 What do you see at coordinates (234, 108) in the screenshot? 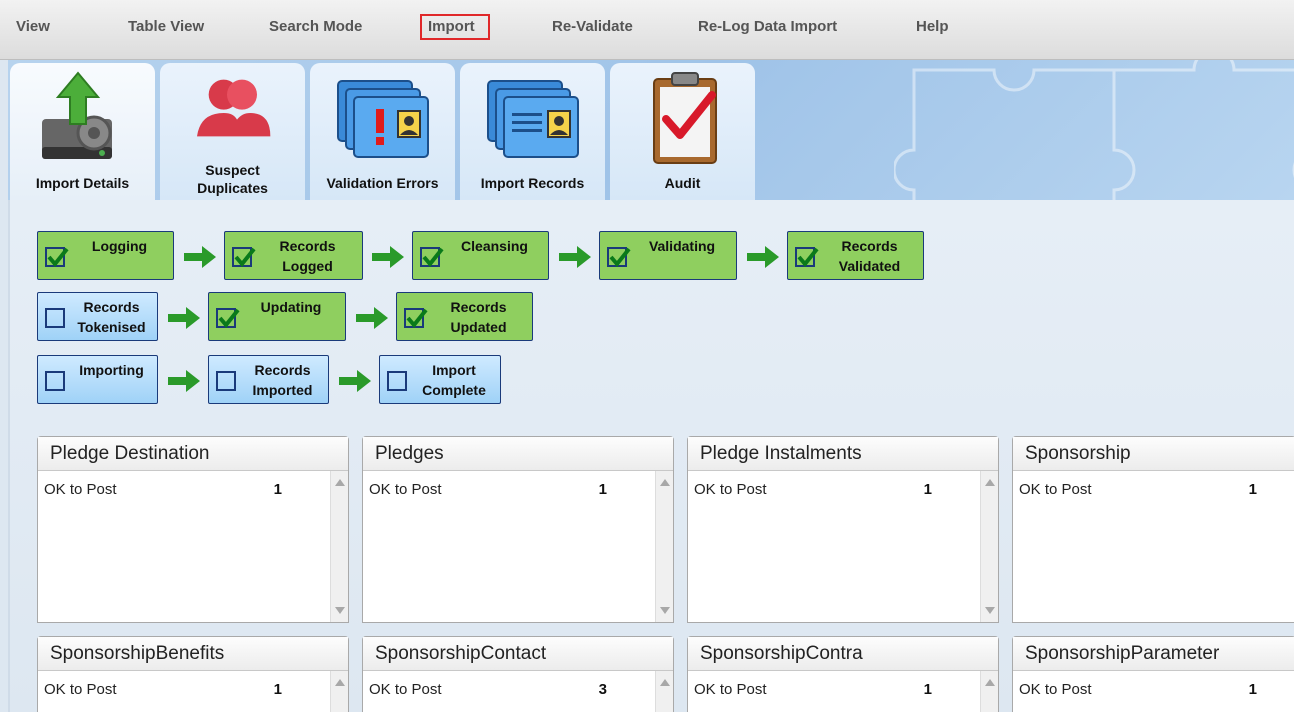
I see `people-icon` at bounding box center [234, 108].